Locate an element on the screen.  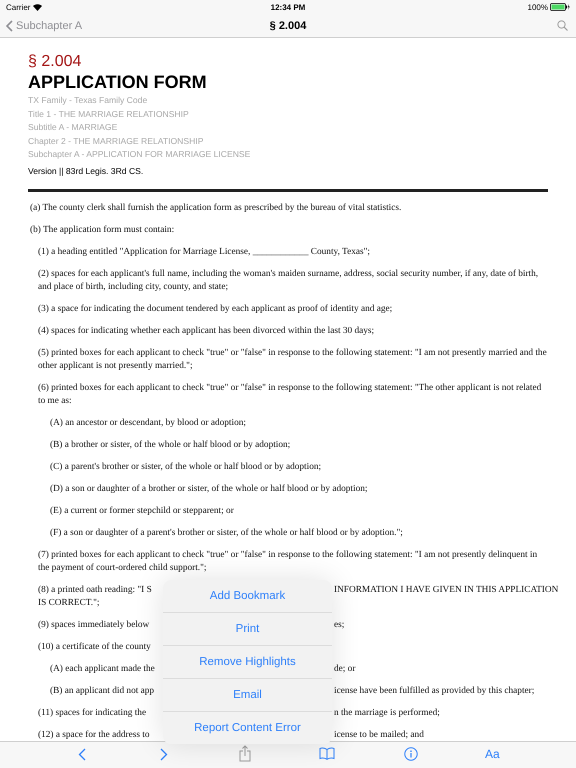
paragraph-text: (5) printed boxes for each applicant to check "true" or "false" in response to the following statement: "I am not presently married and the other applicant is not presently married."; is located at coordinates (292, 359).